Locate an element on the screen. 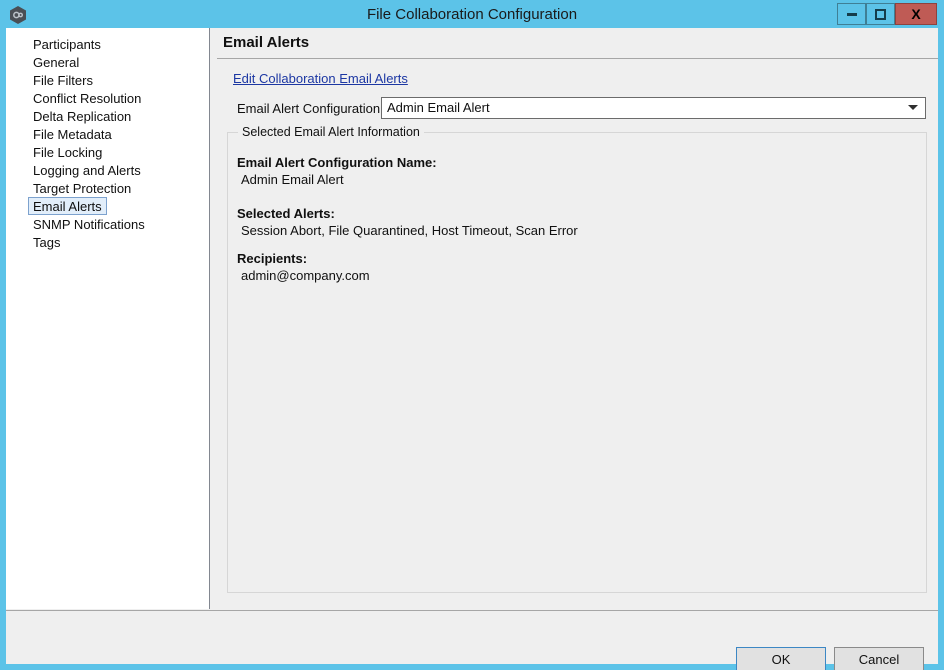  config-name-value: Admin Email Alert is located at coordinates (292, 179).